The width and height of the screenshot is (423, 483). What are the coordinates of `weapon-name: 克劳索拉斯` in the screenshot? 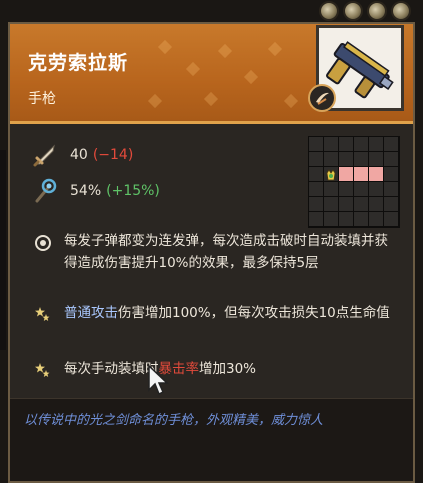 It's located at (78, 63).